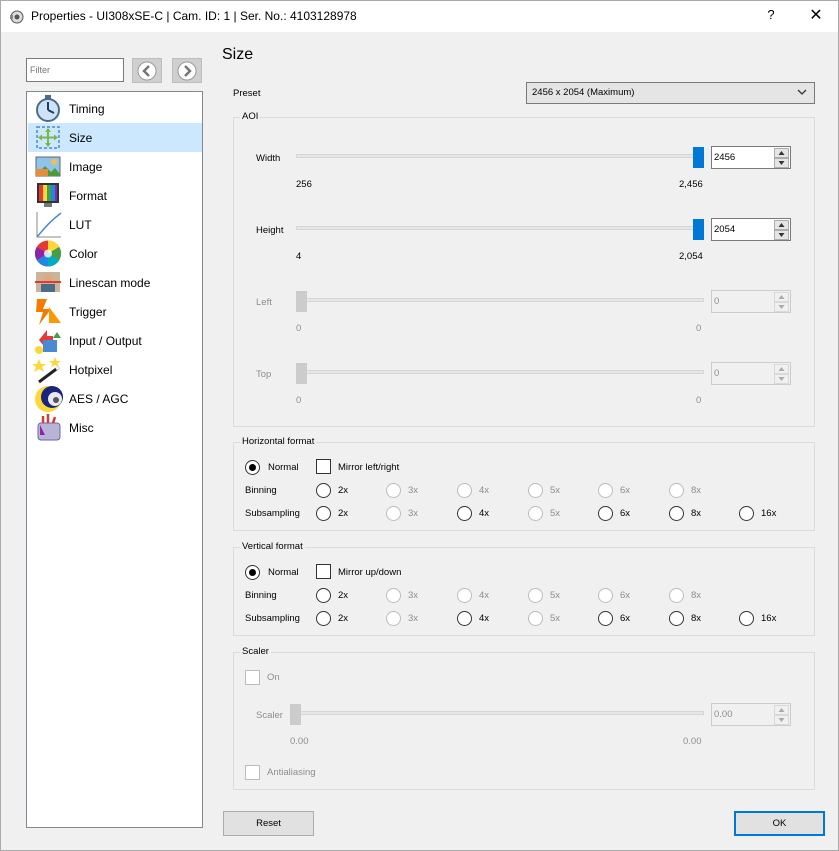  What do you see at coordinates (583, 92) in the screenshot?
I see `preset-value: 2456 x 2054 (Maximum)` at bounding box center [583, 92].